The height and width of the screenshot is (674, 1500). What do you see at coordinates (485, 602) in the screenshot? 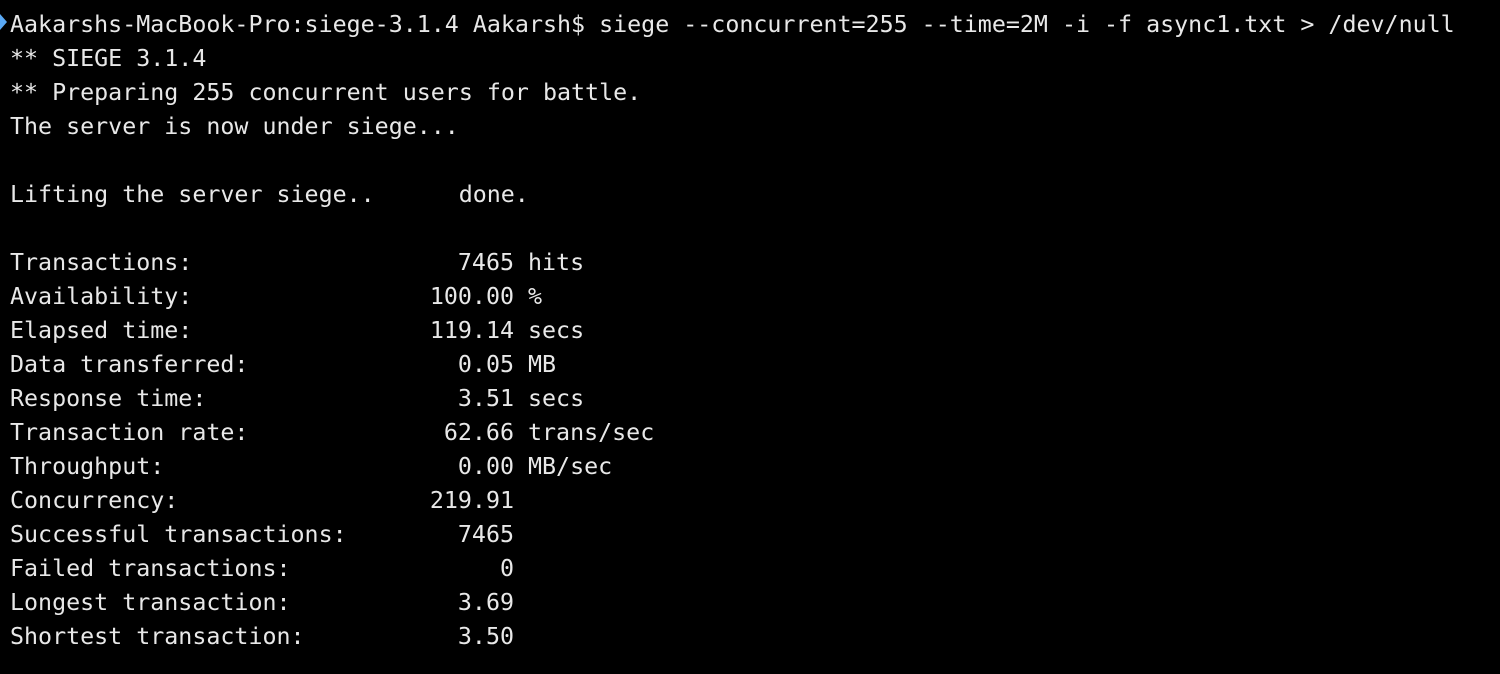
I see `stat-value: 3.69` at bounding box center [485, 602].